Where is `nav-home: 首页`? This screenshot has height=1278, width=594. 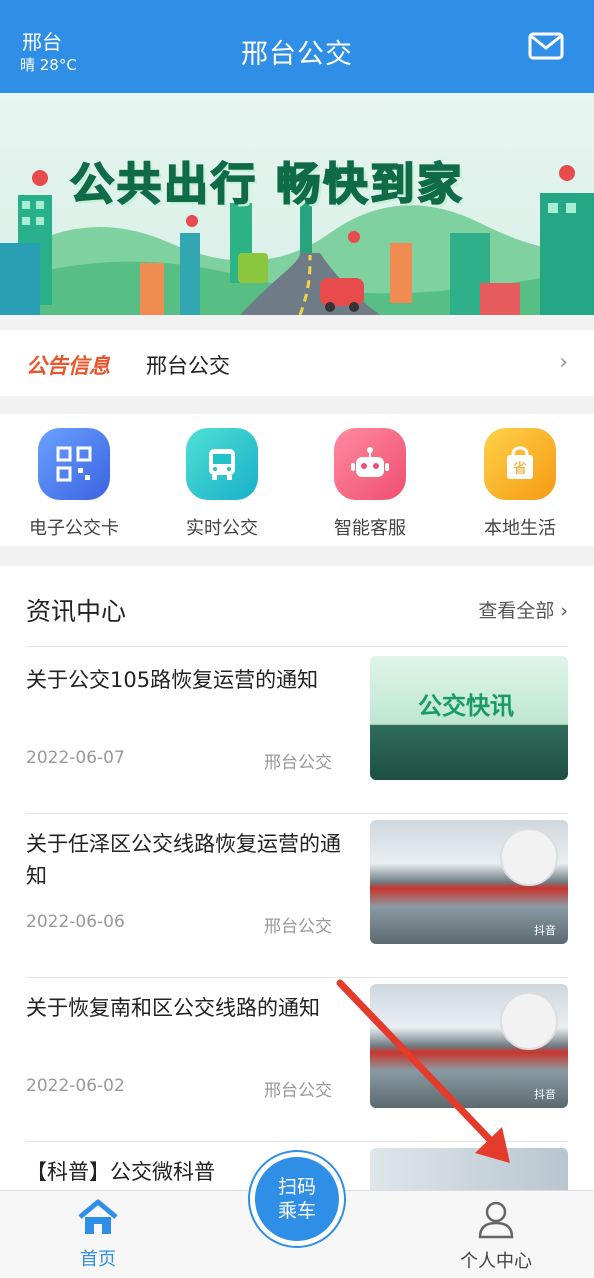 nav-home: 首页 is located at coordinates (98, 1235).